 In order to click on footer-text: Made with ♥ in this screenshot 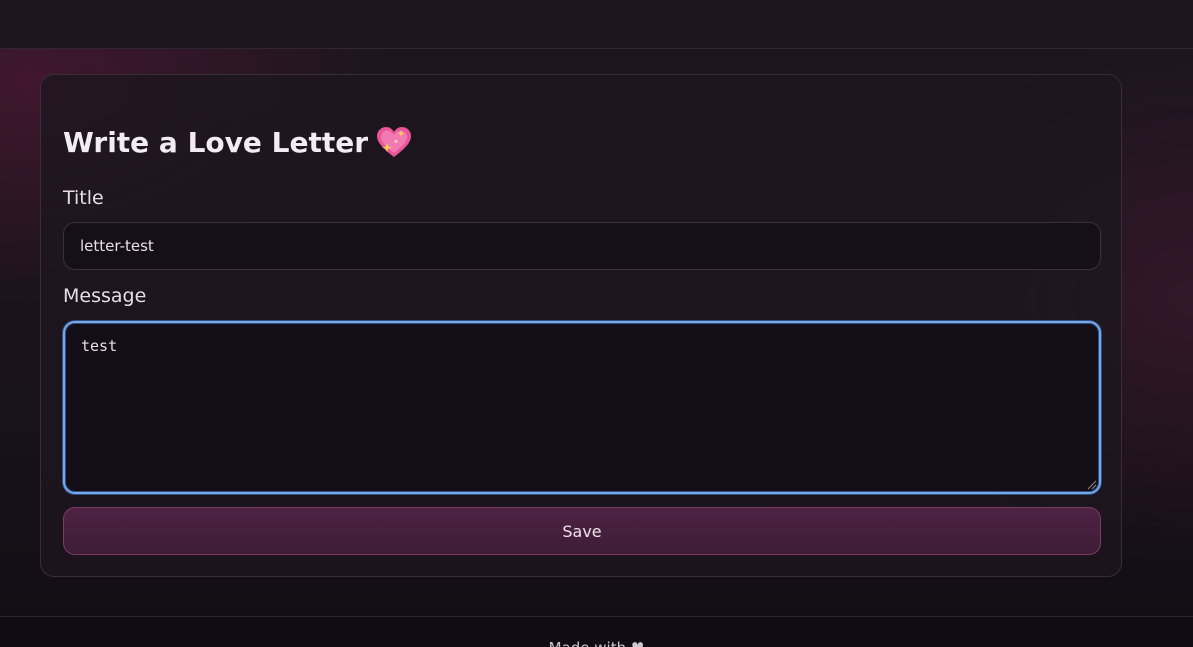, I will do `click(596, 643)`.